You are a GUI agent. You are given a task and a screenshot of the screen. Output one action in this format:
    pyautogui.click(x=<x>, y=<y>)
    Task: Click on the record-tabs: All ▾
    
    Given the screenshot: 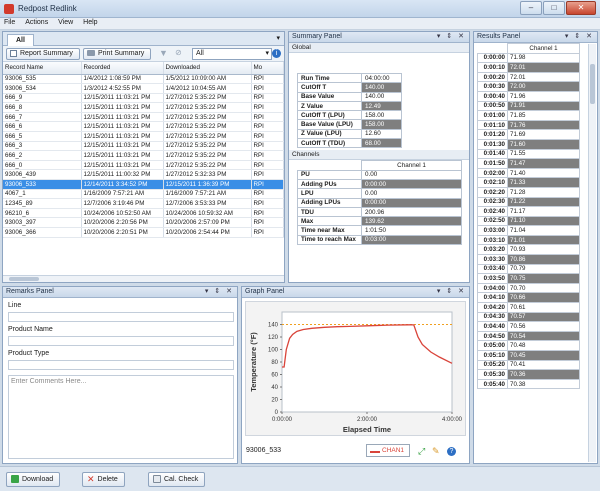 What is the action you would take?
    pyautogui.click(x=143, y=39)
    